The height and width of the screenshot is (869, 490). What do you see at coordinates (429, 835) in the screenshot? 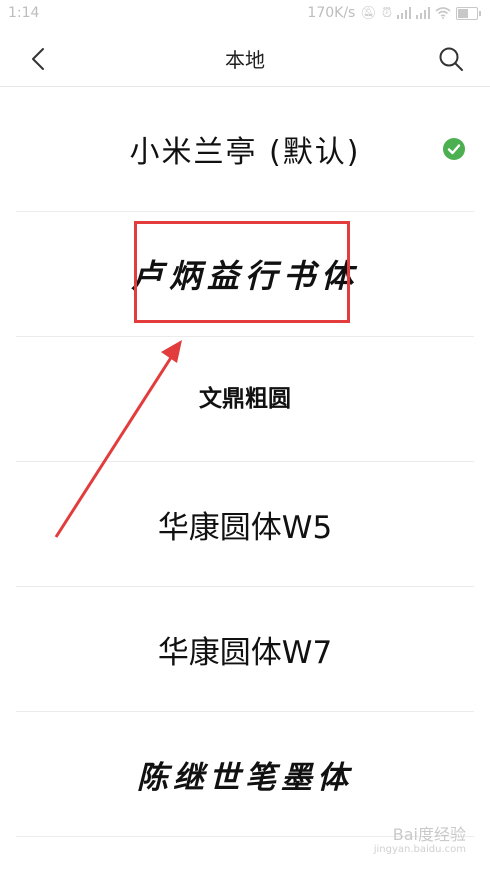
I see `watermark-text: Bai度经验` at bounding box center [429, 835].